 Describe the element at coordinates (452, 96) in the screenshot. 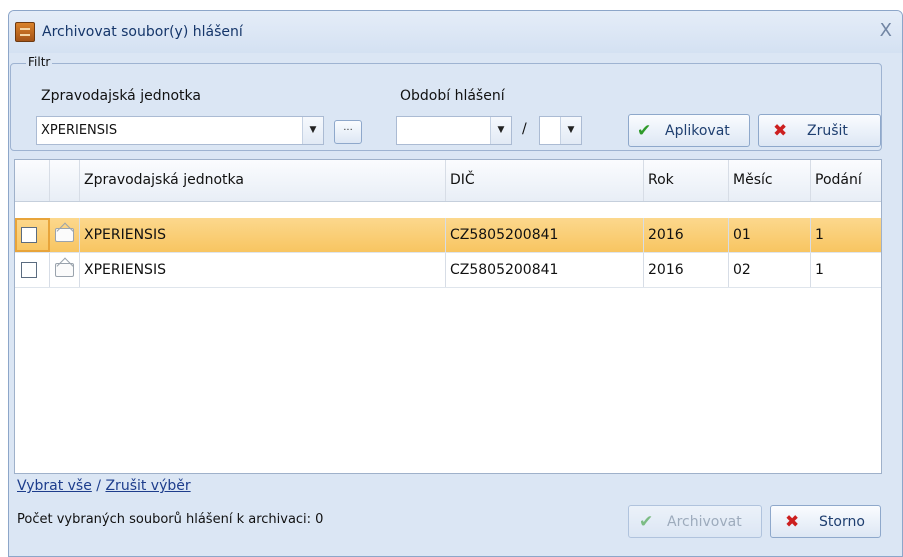

I see `period-label: Období hlášení` at that location.